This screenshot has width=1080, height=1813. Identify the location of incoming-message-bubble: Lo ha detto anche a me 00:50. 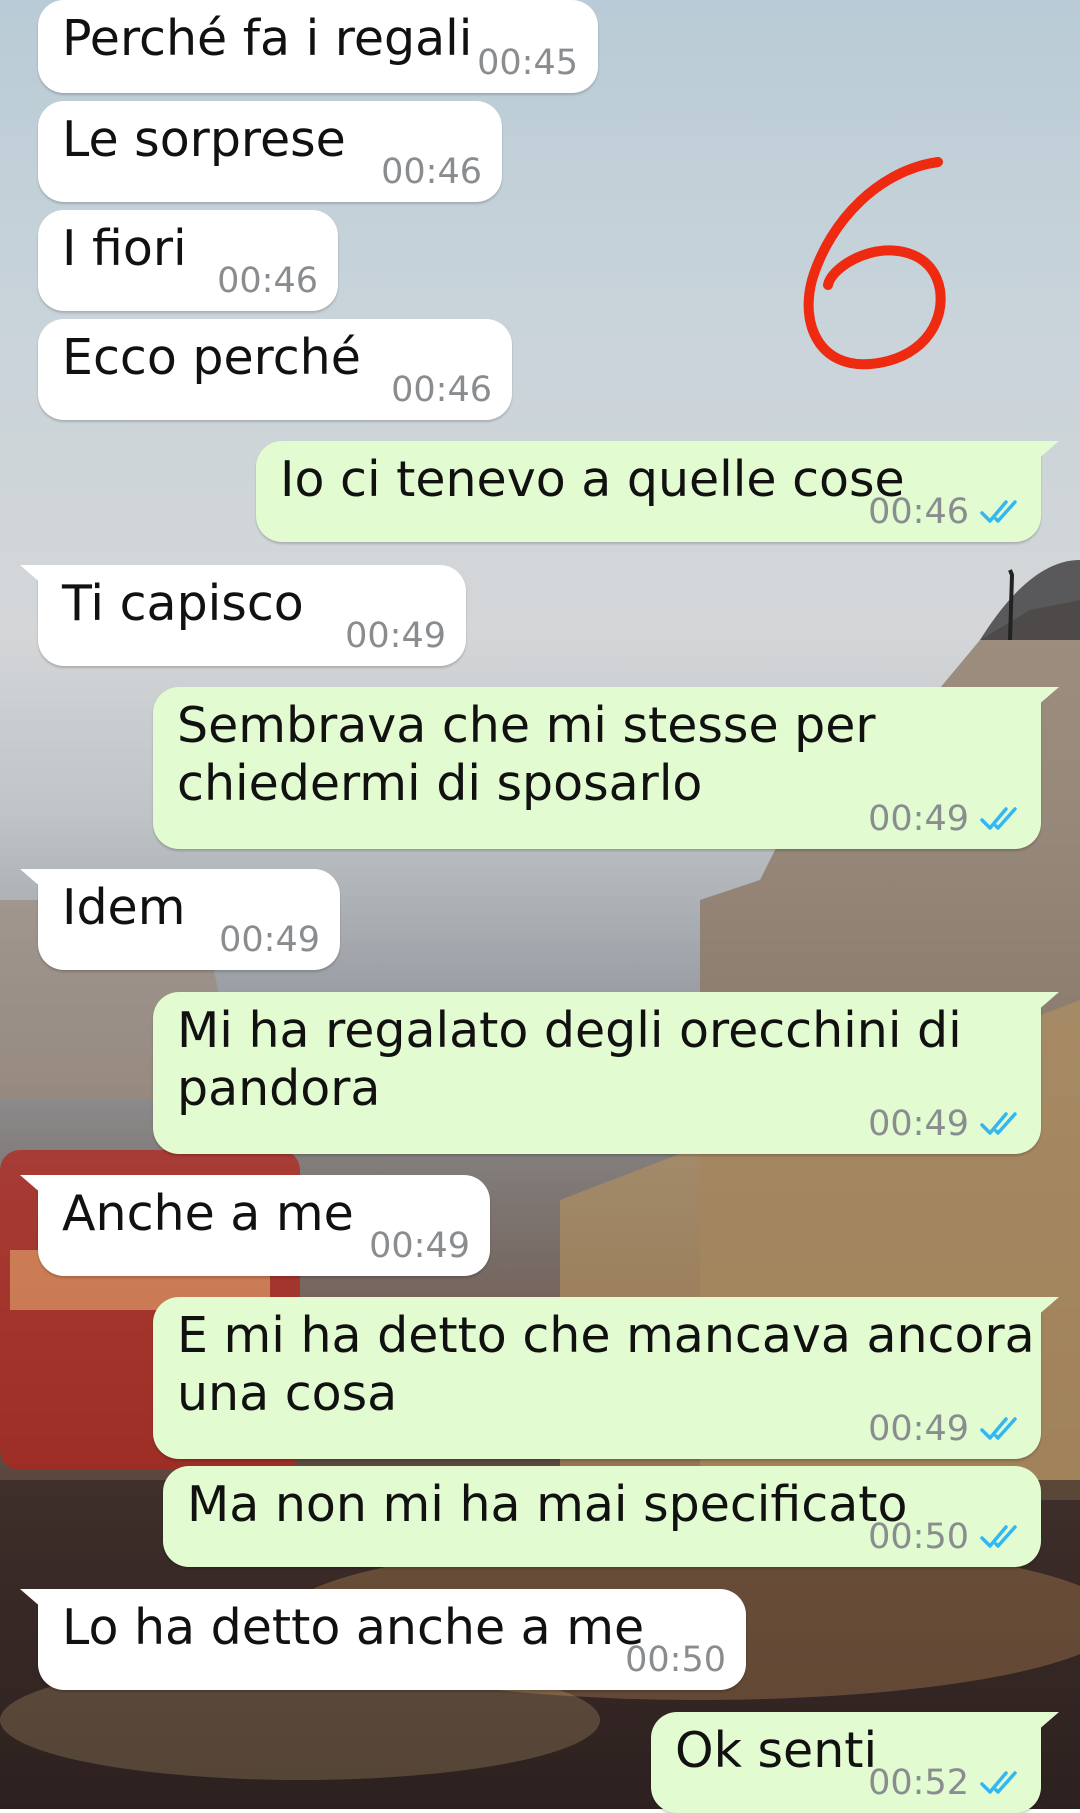
(383, 1639).